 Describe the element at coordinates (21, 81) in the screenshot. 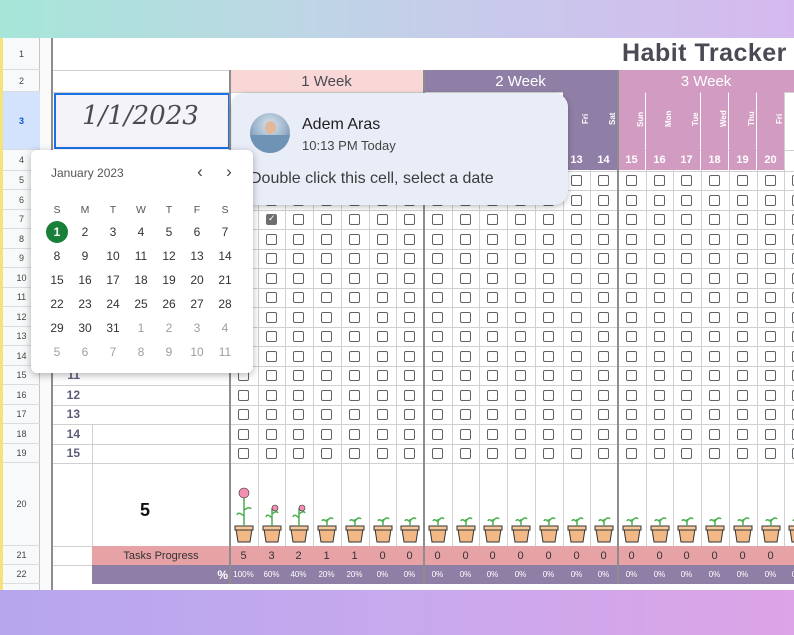

I see `row-number: 2` at that location.